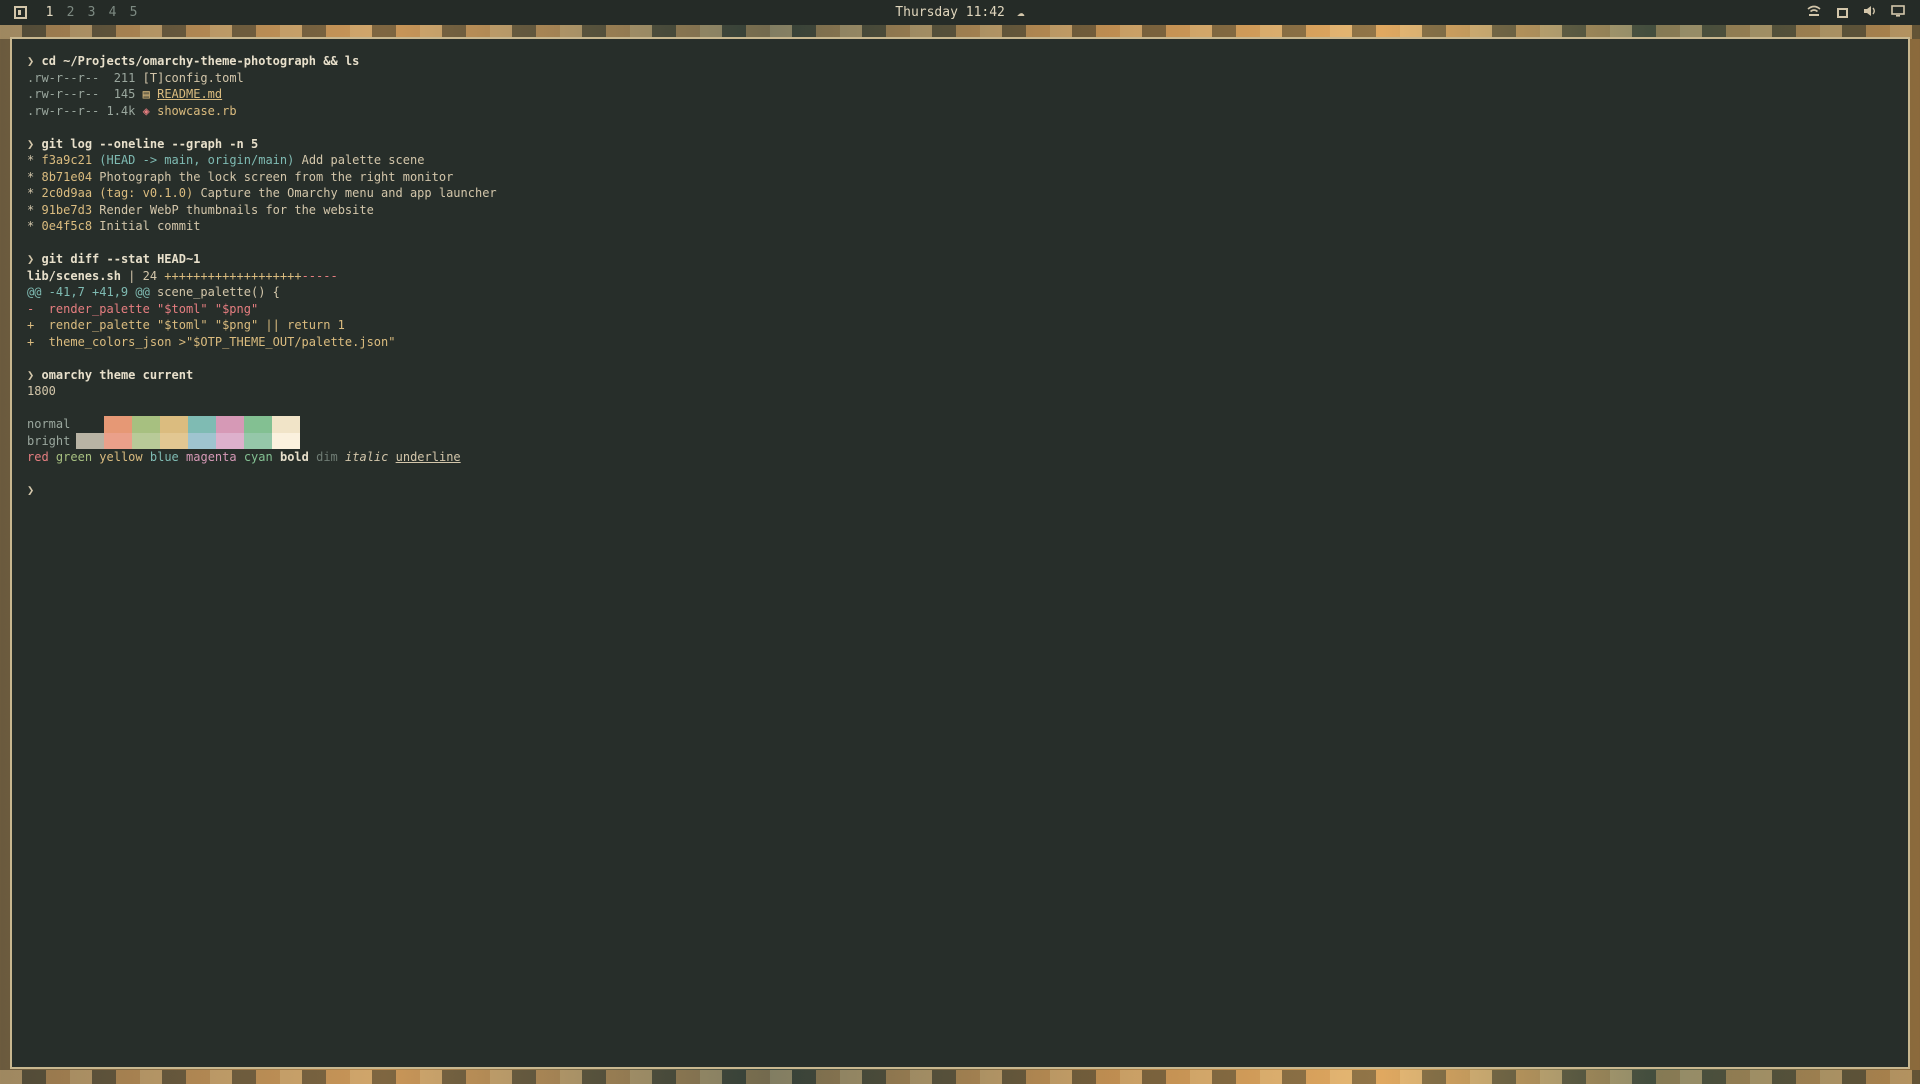  I want to click on file-size: 1.4k, so click(121, 110).